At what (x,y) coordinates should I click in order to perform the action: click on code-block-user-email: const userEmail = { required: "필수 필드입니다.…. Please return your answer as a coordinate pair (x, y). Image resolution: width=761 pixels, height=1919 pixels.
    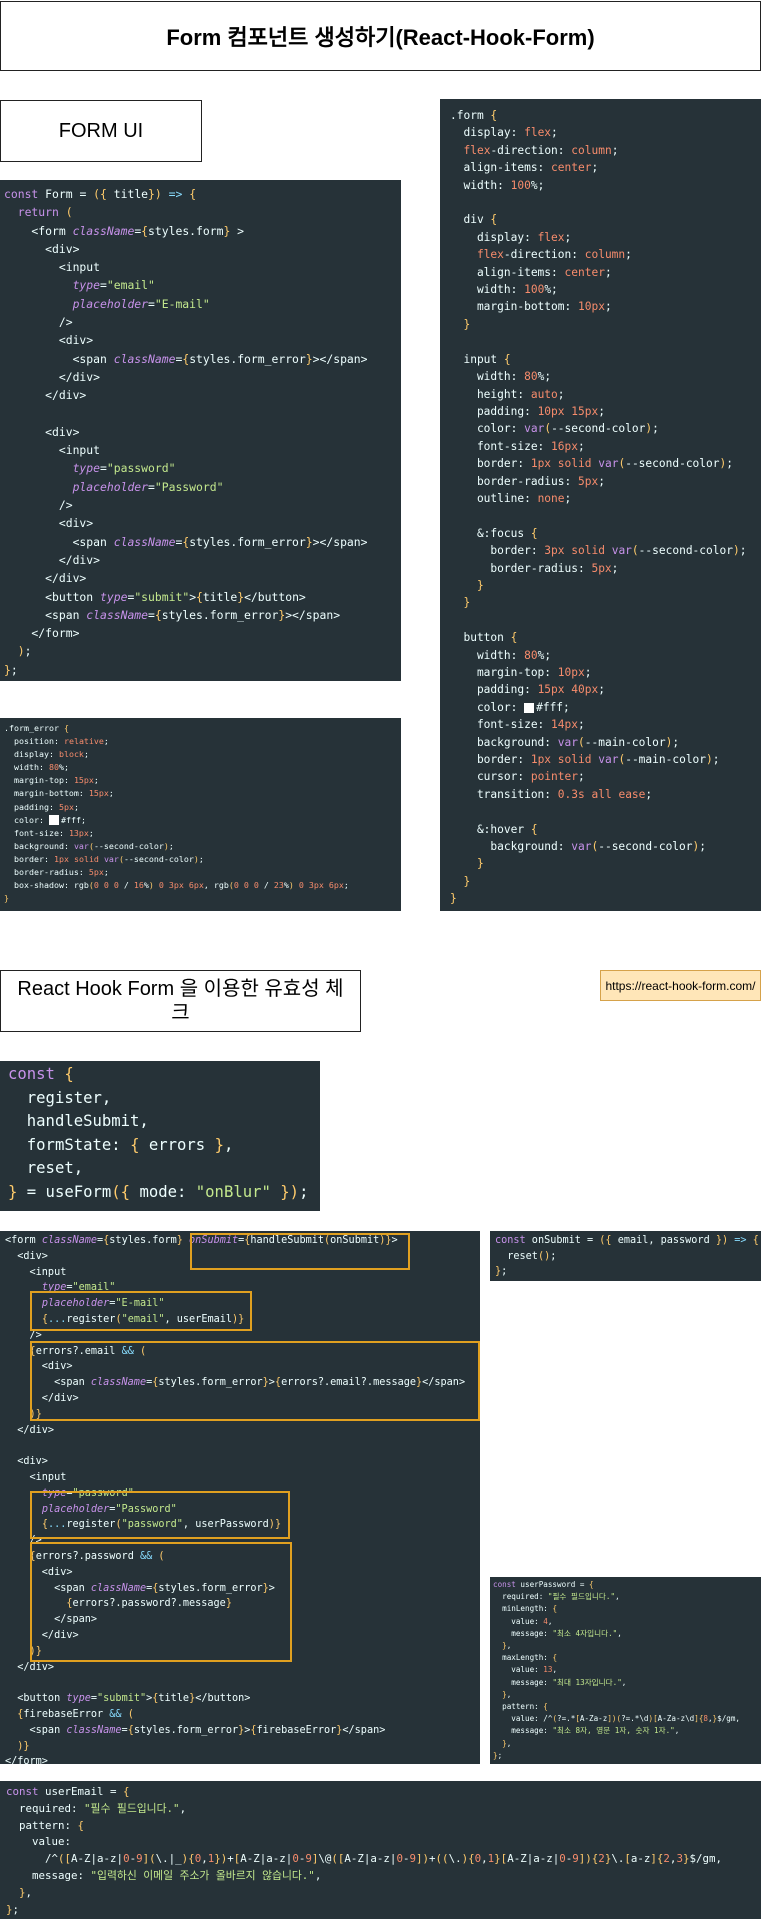
    Looking at the image, I should click on (380, 1850).